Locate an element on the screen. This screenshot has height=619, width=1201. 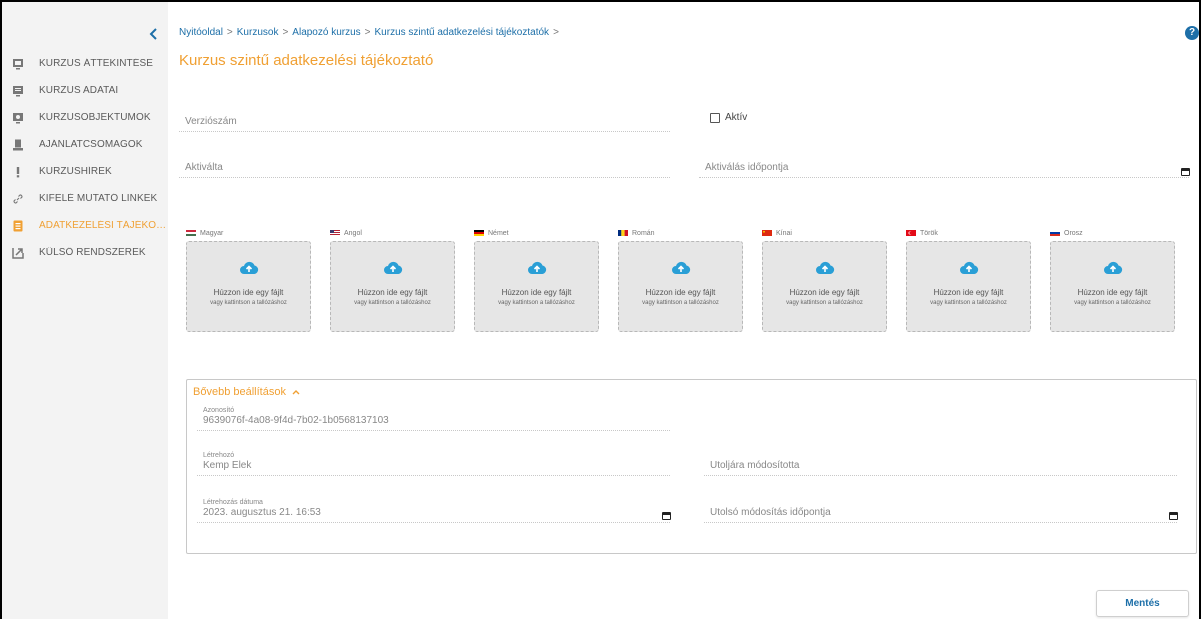
checkbox-box is located at coordinates (715, 117).